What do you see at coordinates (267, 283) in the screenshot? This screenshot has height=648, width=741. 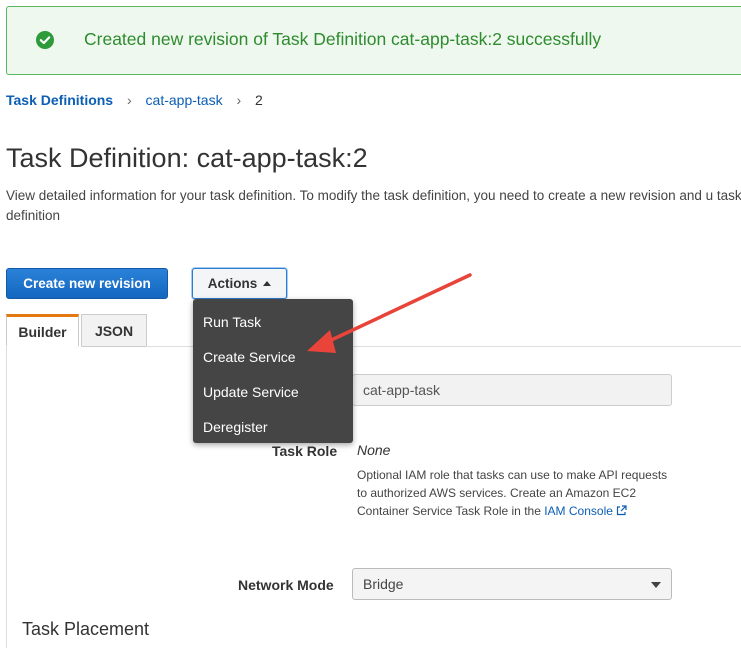 I see `caret-up-icon` at bounding box center [267, 283].